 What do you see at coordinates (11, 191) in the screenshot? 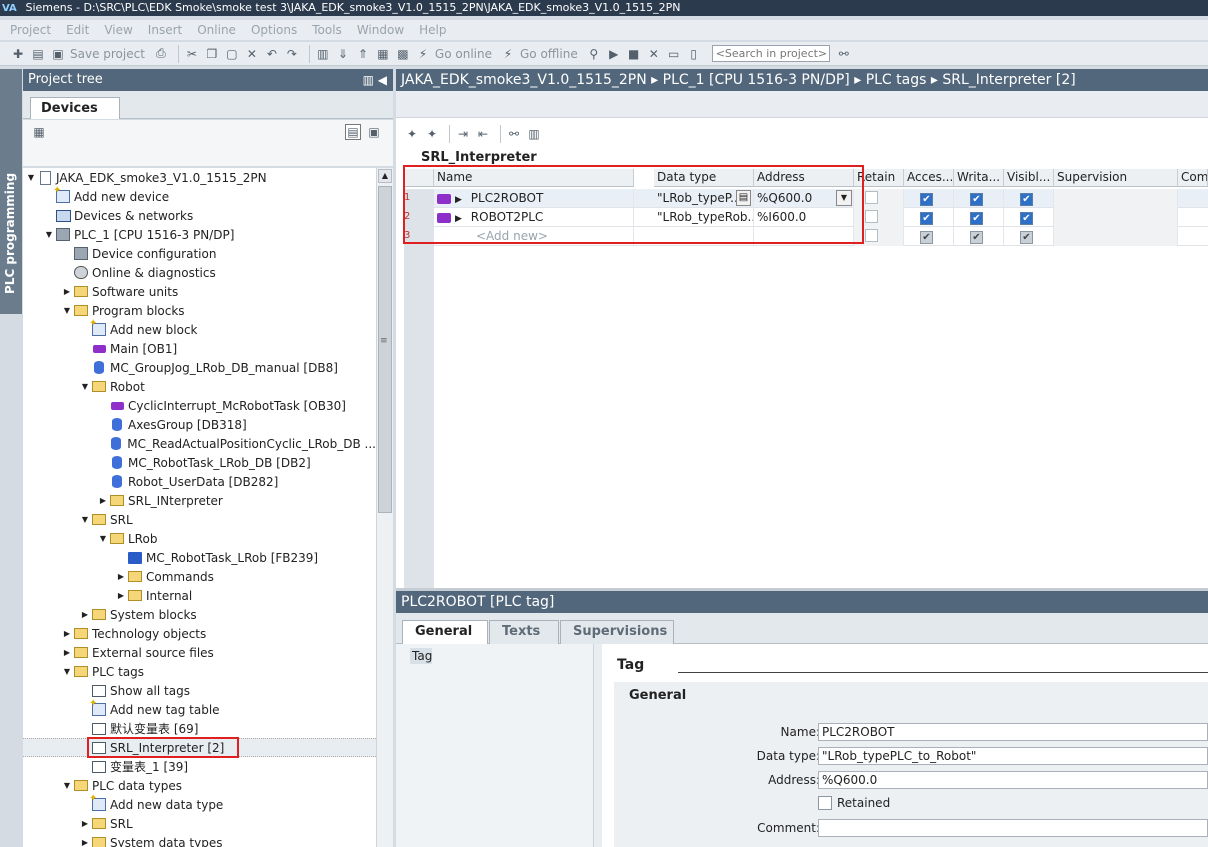
I see `plc-programming-side-tab: PLC programming` at bounding box center [11, 191].